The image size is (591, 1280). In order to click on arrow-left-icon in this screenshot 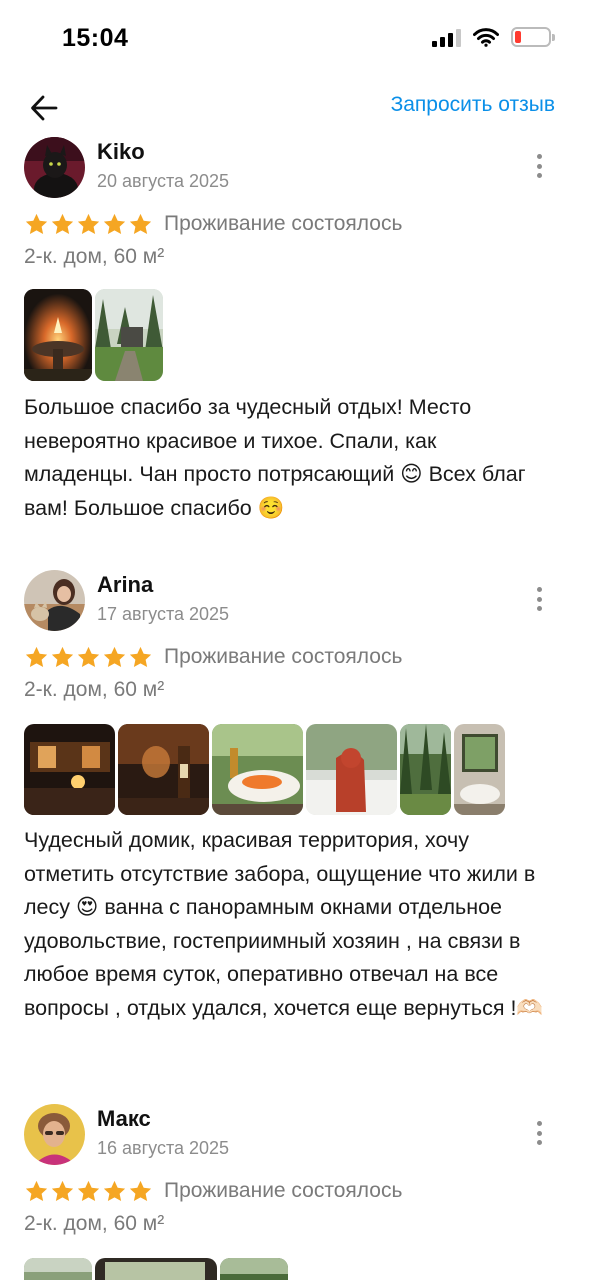, I will do `click(44, 108)`.